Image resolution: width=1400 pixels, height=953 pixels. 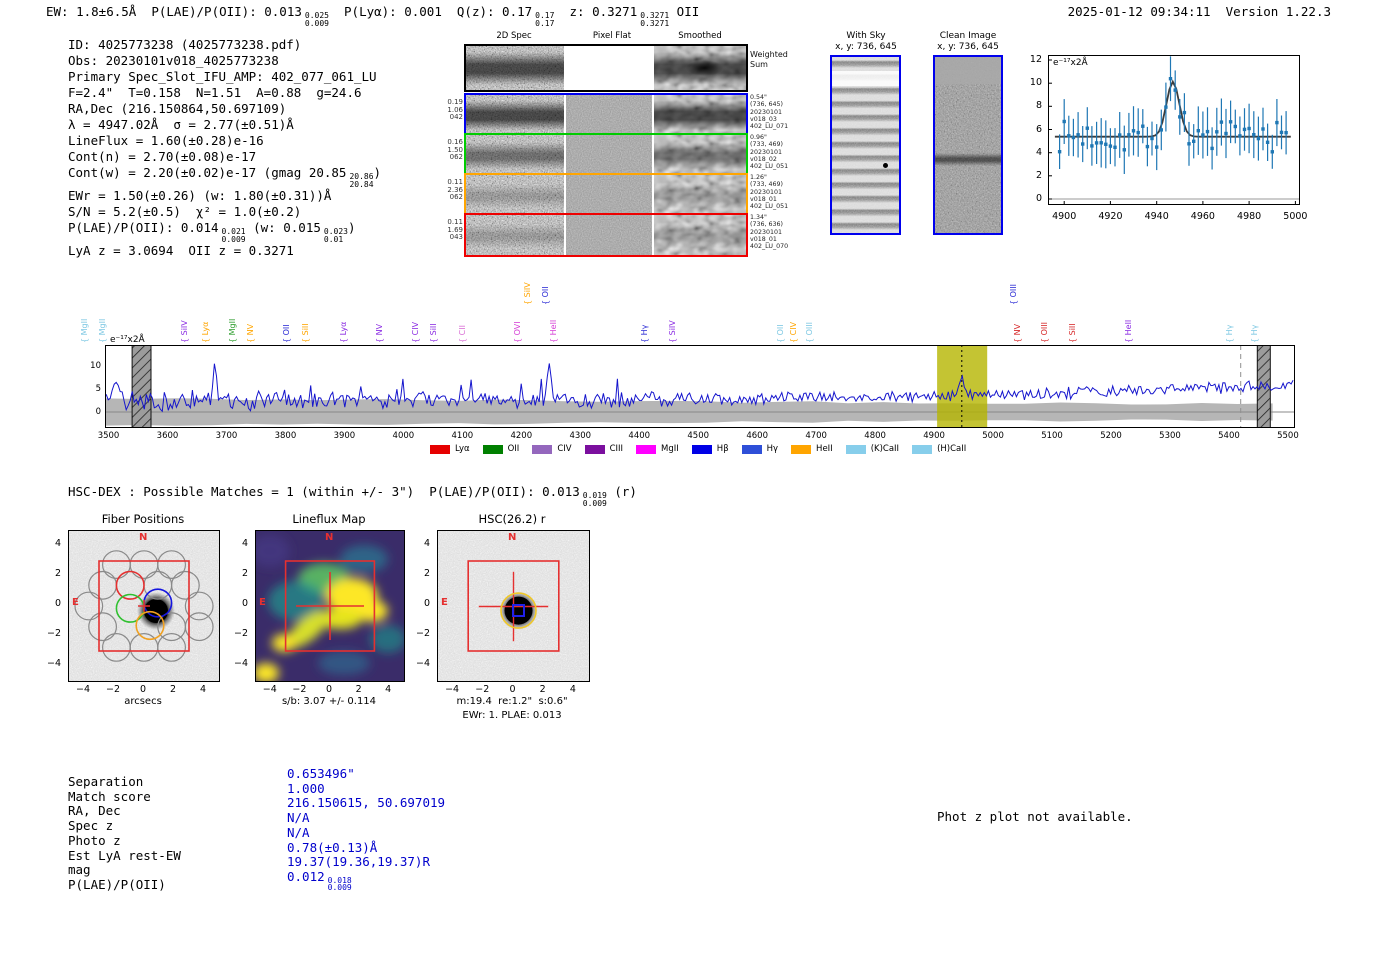 What do you see at coordinates (177, 108) in the screenshot?
I see `info-line: RA,Dec (216.150864,50.697109)` at bounding box center [177, 108].